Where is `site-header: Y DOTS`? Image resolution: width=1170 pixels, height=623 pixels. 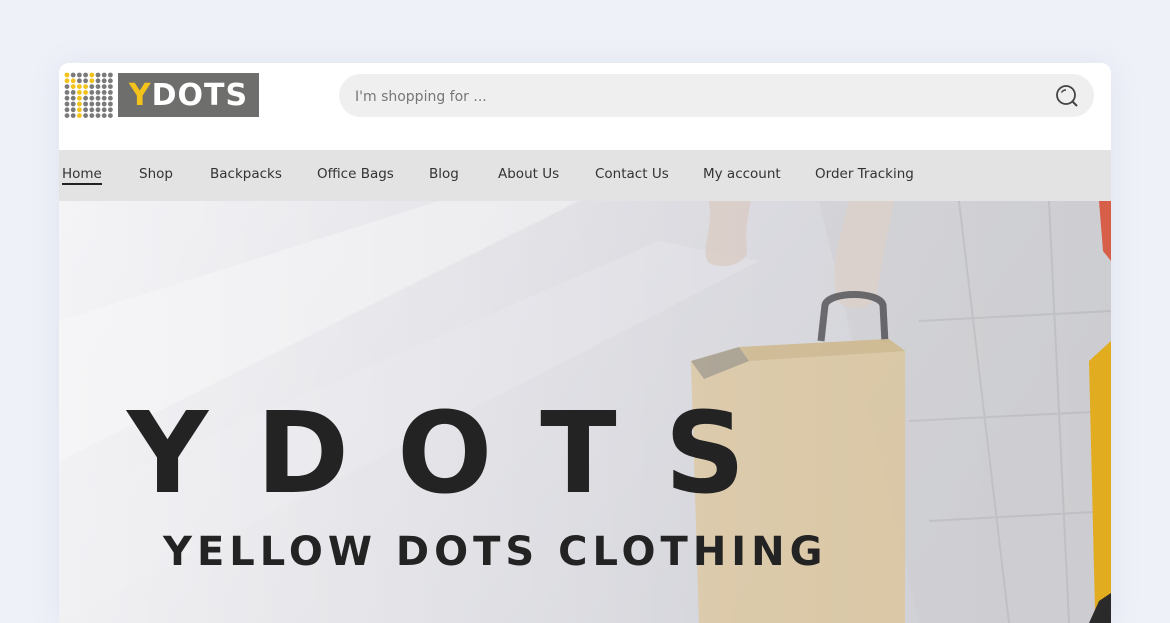
site-header: Y DOTS is located at coordinates (585, 106).